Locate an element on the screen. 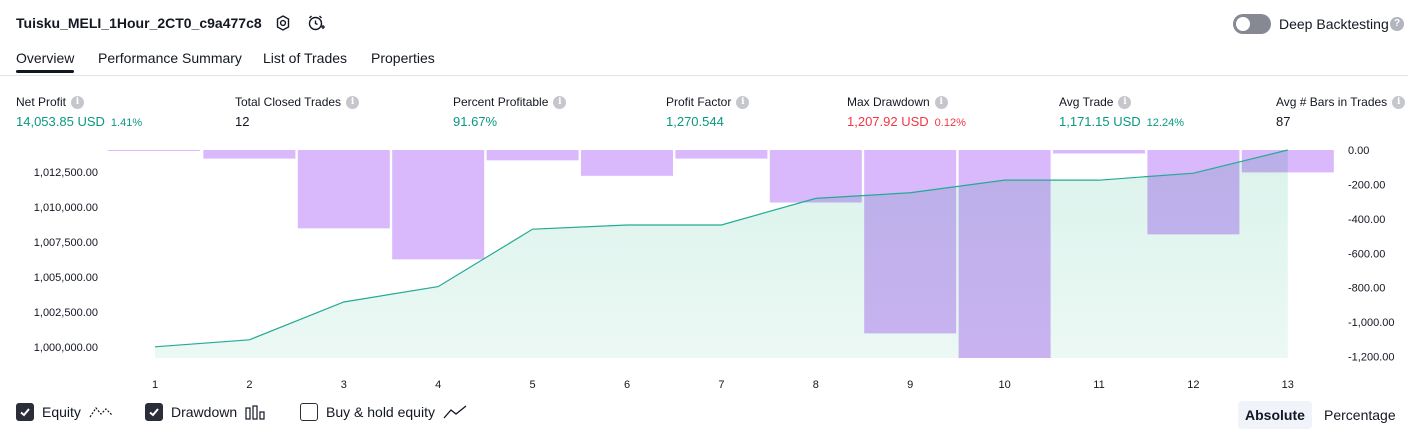 This screenshot has height=438, width=1424. stat-value: 14,053.85 USD is located at coordinates (60, 121).